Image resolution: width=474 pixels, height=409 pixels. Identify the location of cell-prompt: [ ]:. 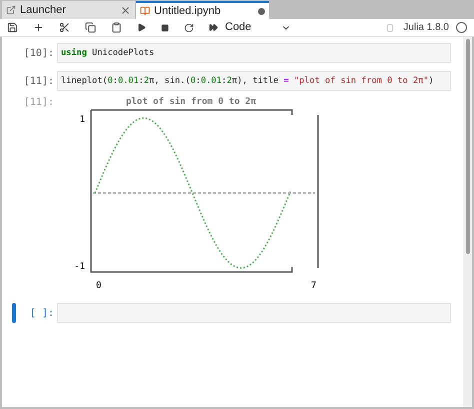
(41, 313).